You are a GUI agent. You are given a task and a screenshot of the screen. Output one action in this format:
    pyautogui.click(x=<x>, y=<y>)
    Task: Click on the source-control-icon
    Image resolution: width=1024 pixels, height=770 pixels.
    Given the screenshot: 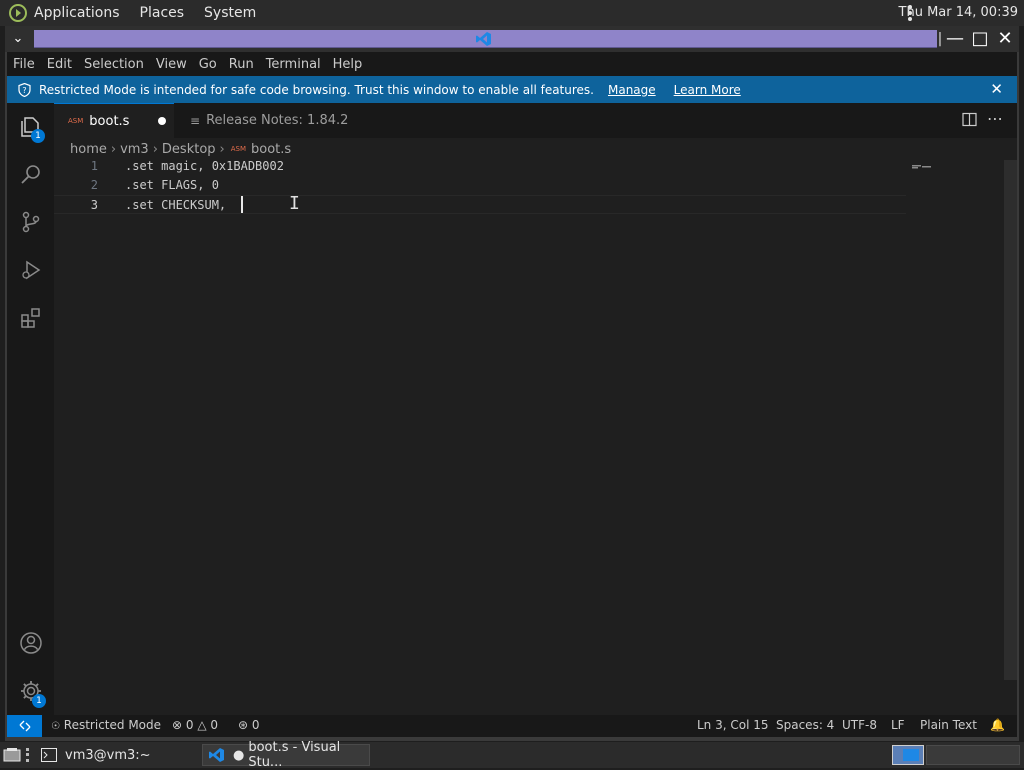 What is the action you would take?
    pyautogui.click(x=30, y=222)
    